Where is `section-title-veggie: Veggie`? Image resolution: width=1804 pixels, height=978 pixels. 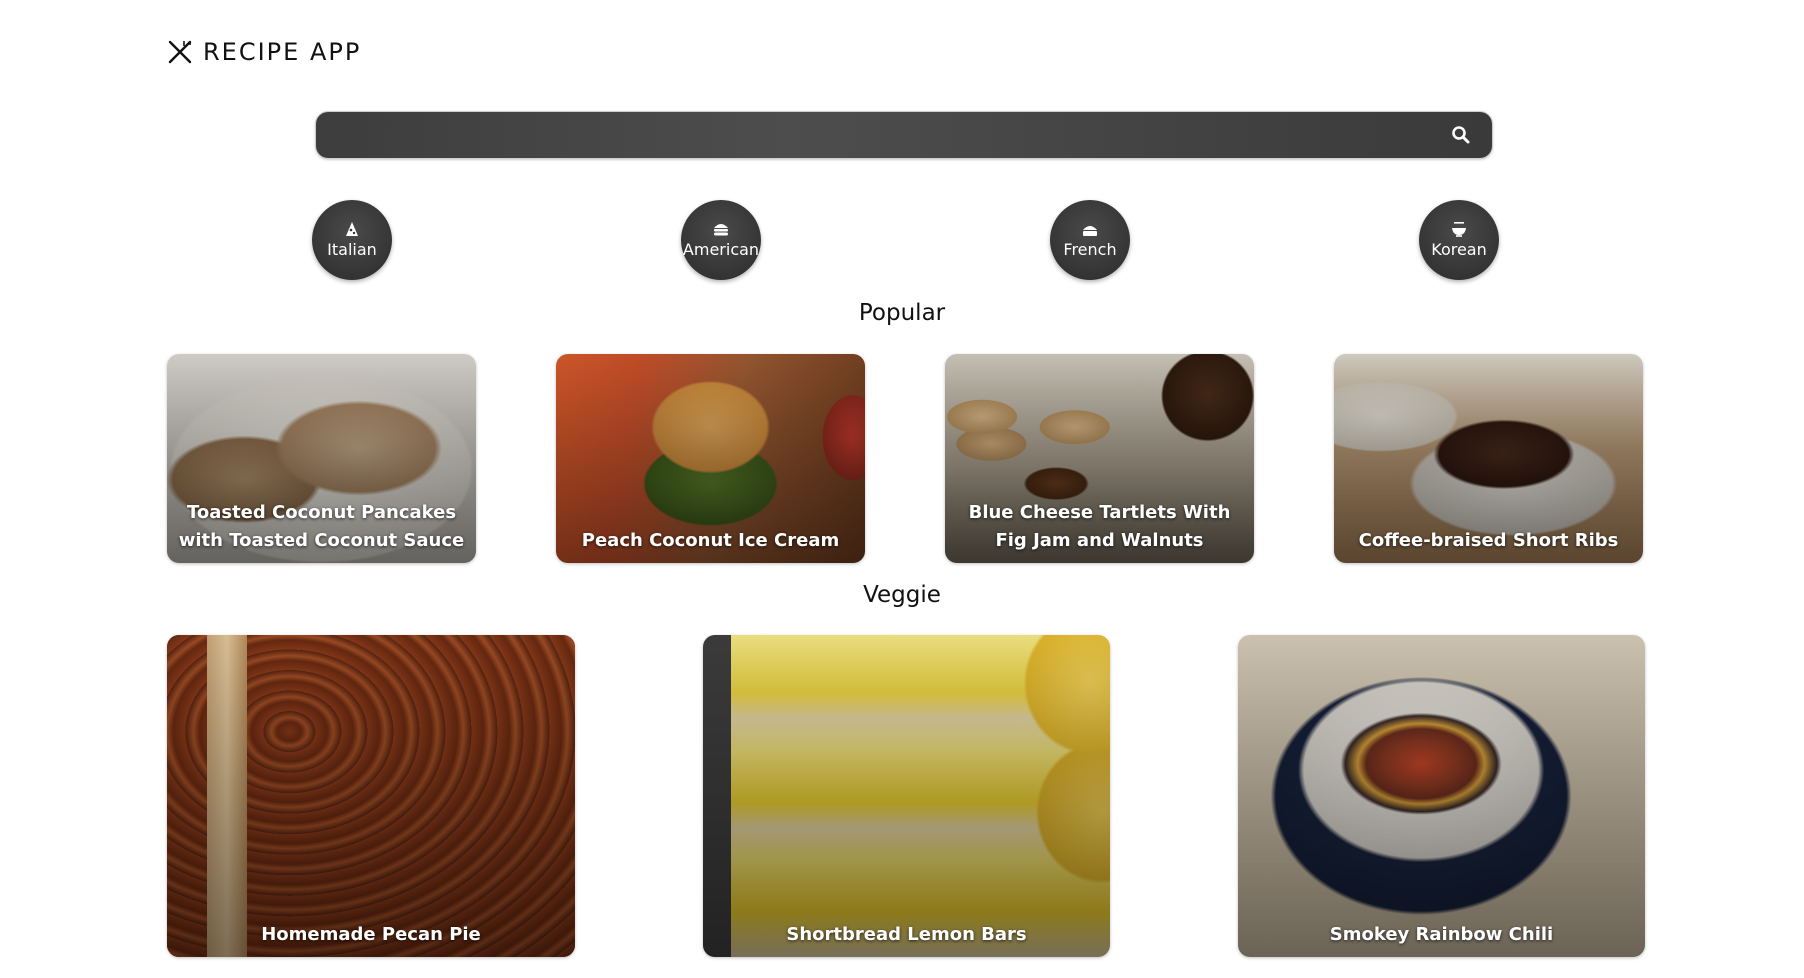 section-title-veggie: Veggie is located at coordinates (902, 595).